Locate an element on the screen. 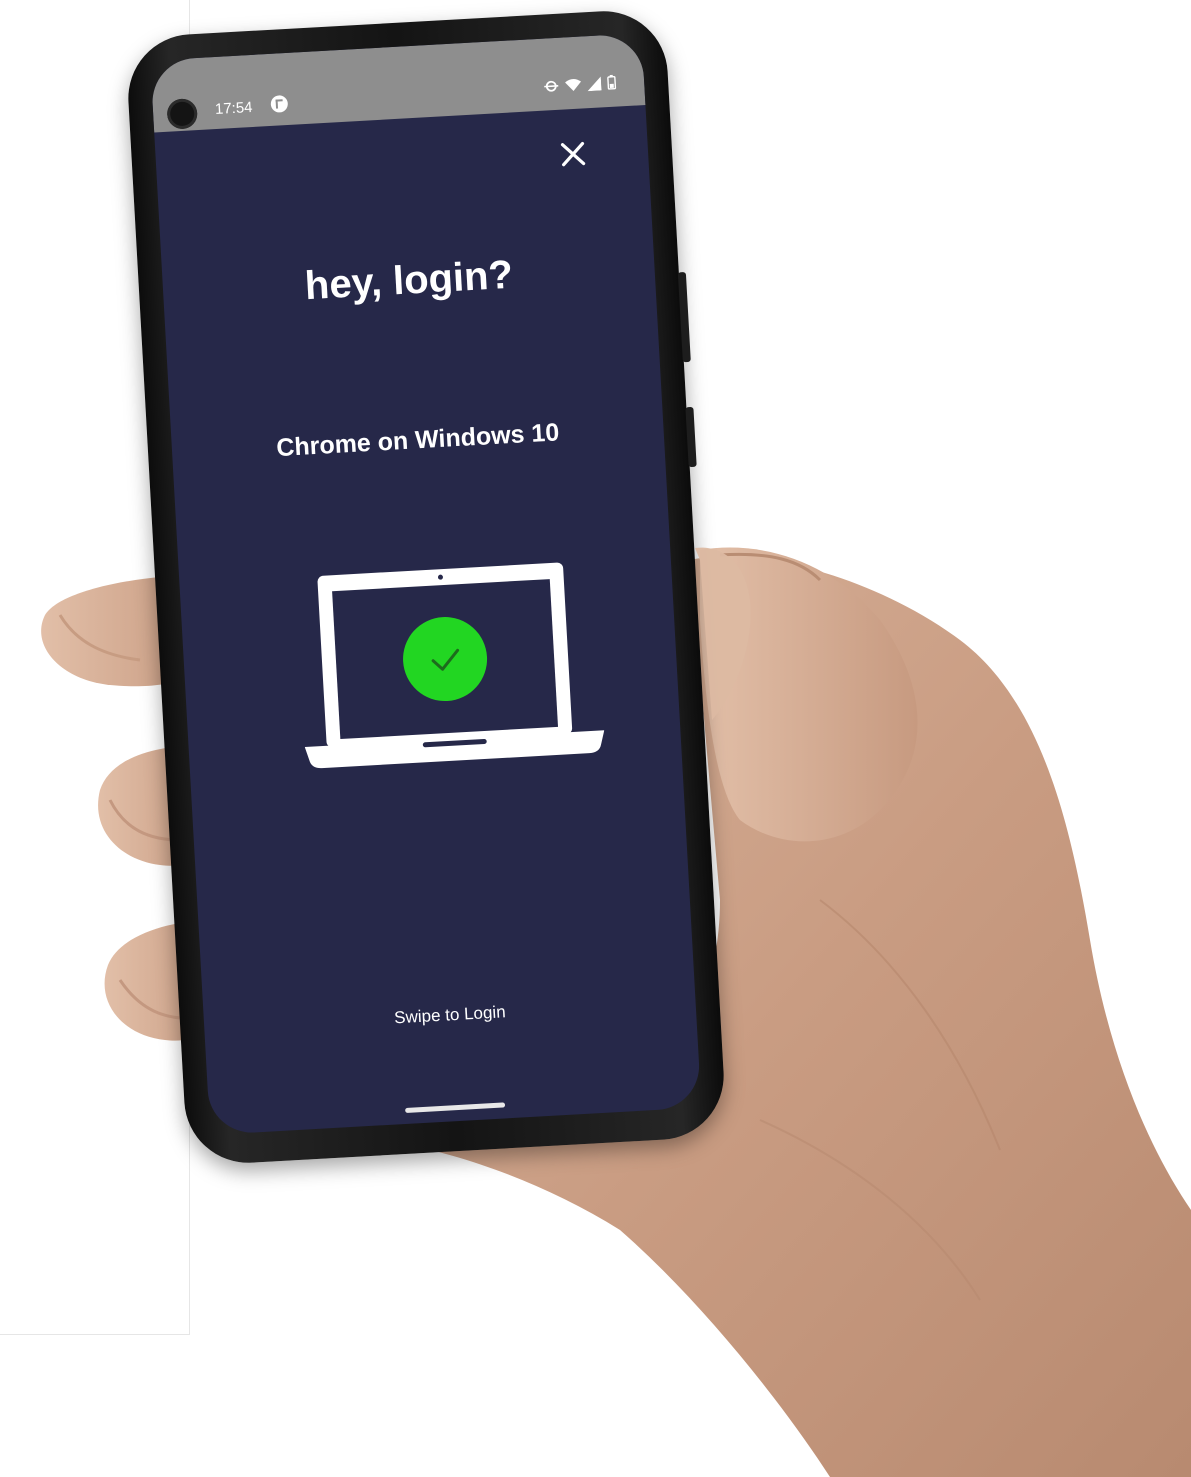  wifi-icon is located at coordinates (573, 84).